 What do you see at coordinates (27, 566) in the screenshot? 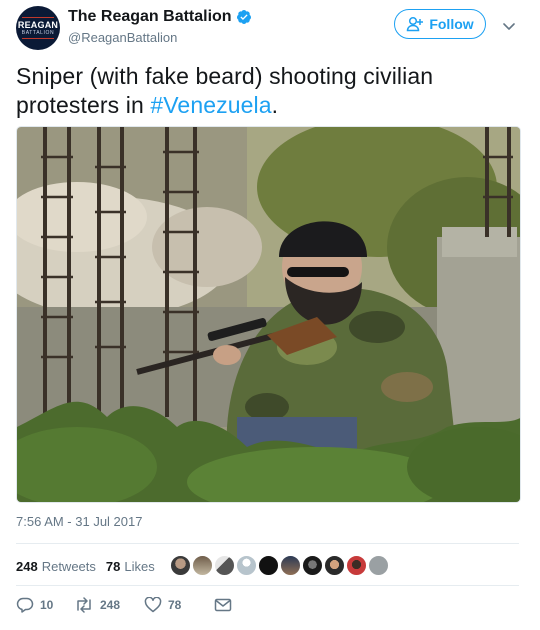
I see `retweets-count: 248` at bounding box center [27, 566].